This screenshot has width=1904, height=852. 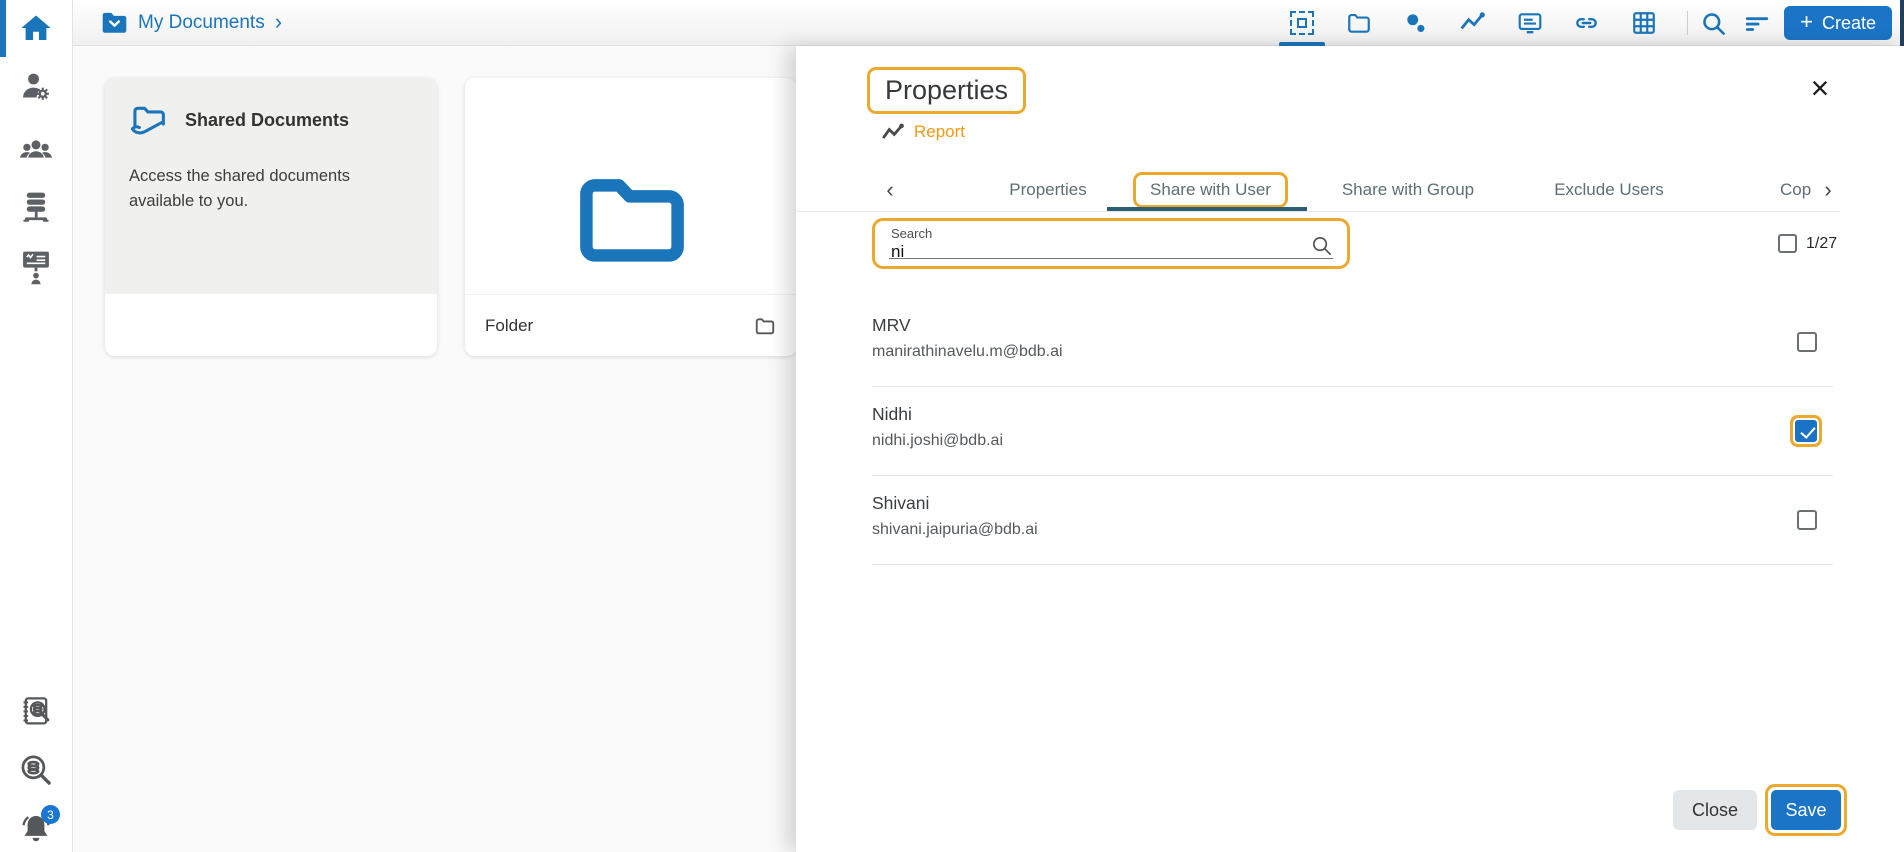 What do you see at coordinates (967, 351) in the screenshot?
I see `user-email: manirathinavelu.m@bdb.ai` at bounding box center [967, 351].